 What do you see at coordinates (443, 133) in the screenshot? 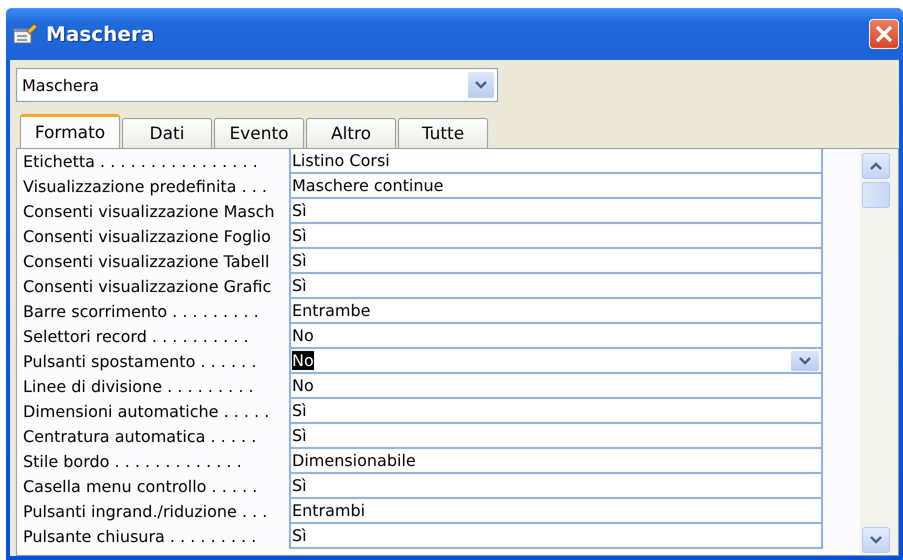
I see `tab: Tutte` at bounding box center [443, 133].